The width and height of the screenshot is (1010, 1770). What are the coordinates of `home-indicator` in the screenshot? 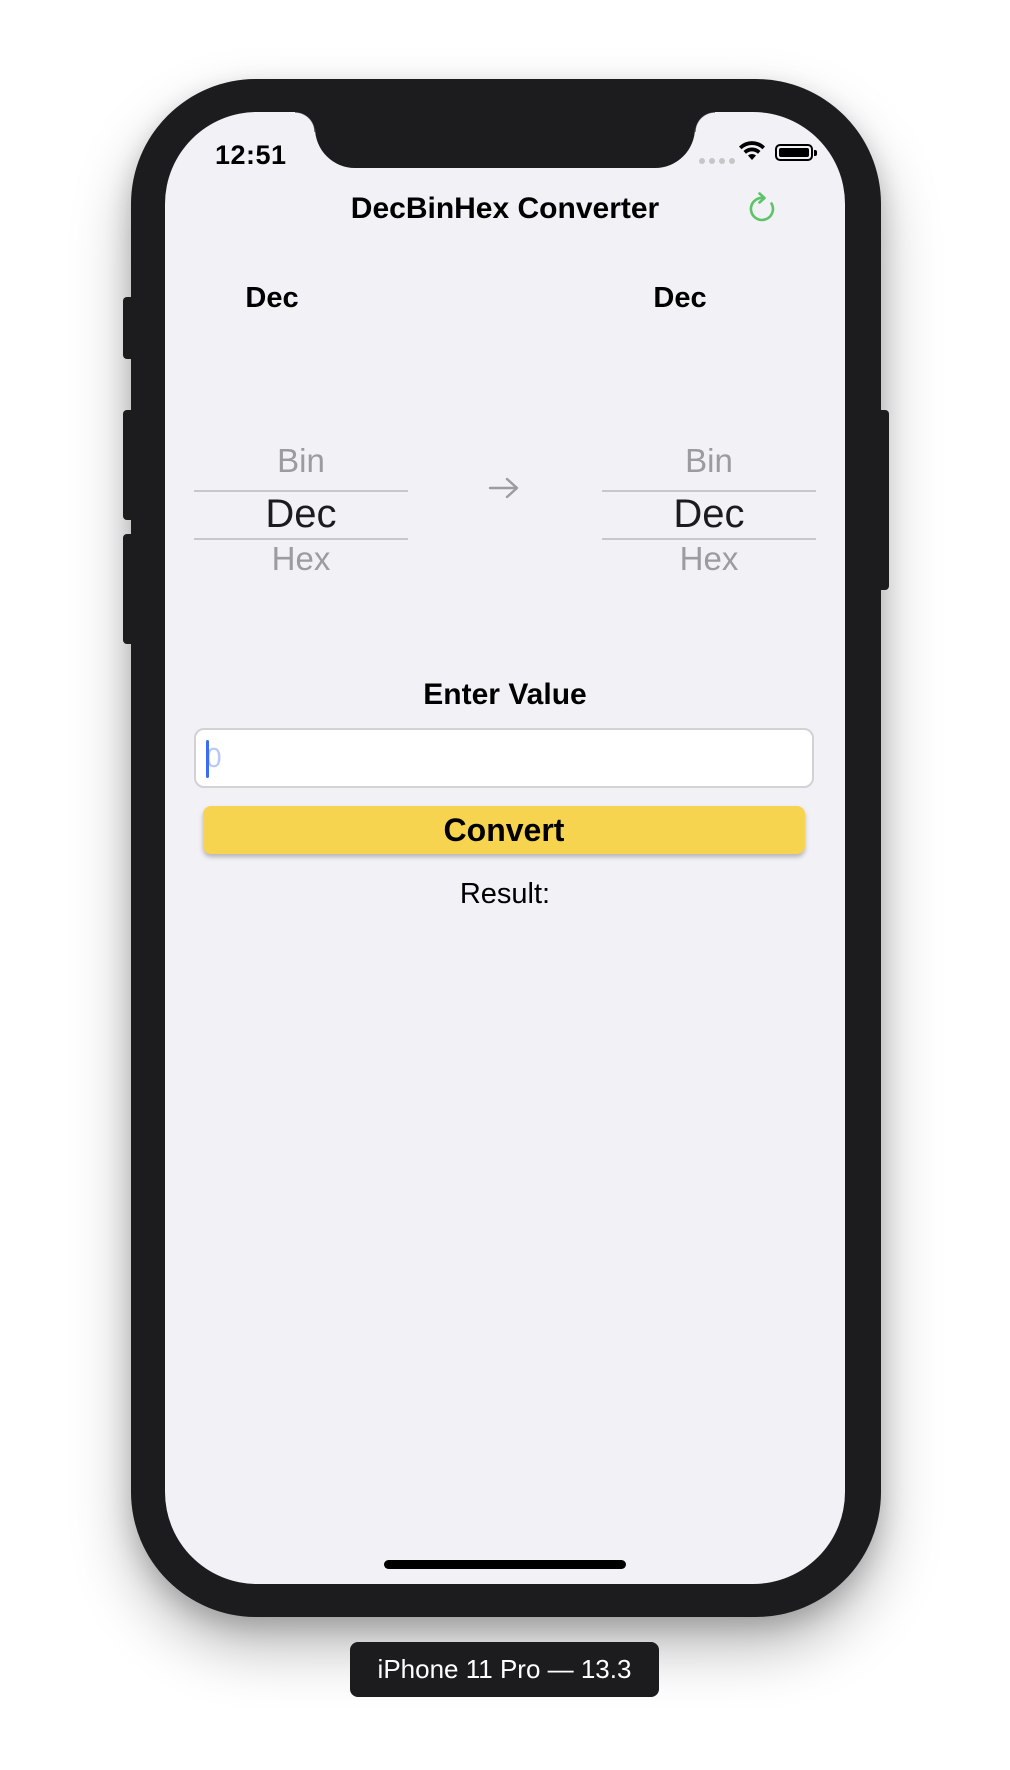 It's located at (505, 1564).